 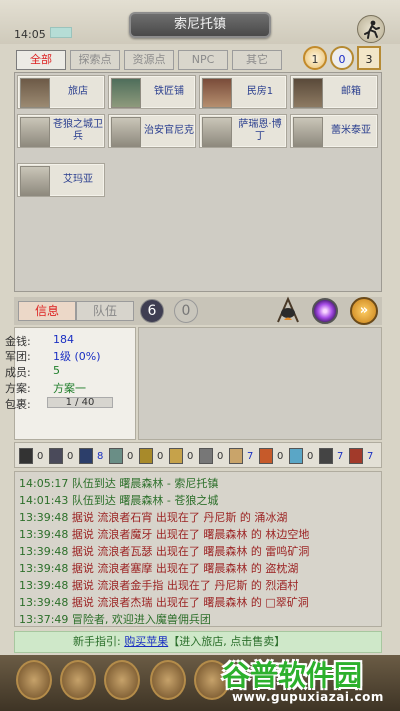 I want to click on npc-sheriff: 治安官尼克, so click(x=152, y=131).